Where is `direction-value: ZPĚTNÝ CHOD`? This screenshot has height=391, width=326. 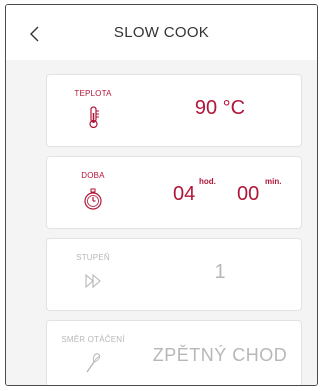
direction-value: ZPĚTNÝ CHOD is located at coordinates (220, 355).